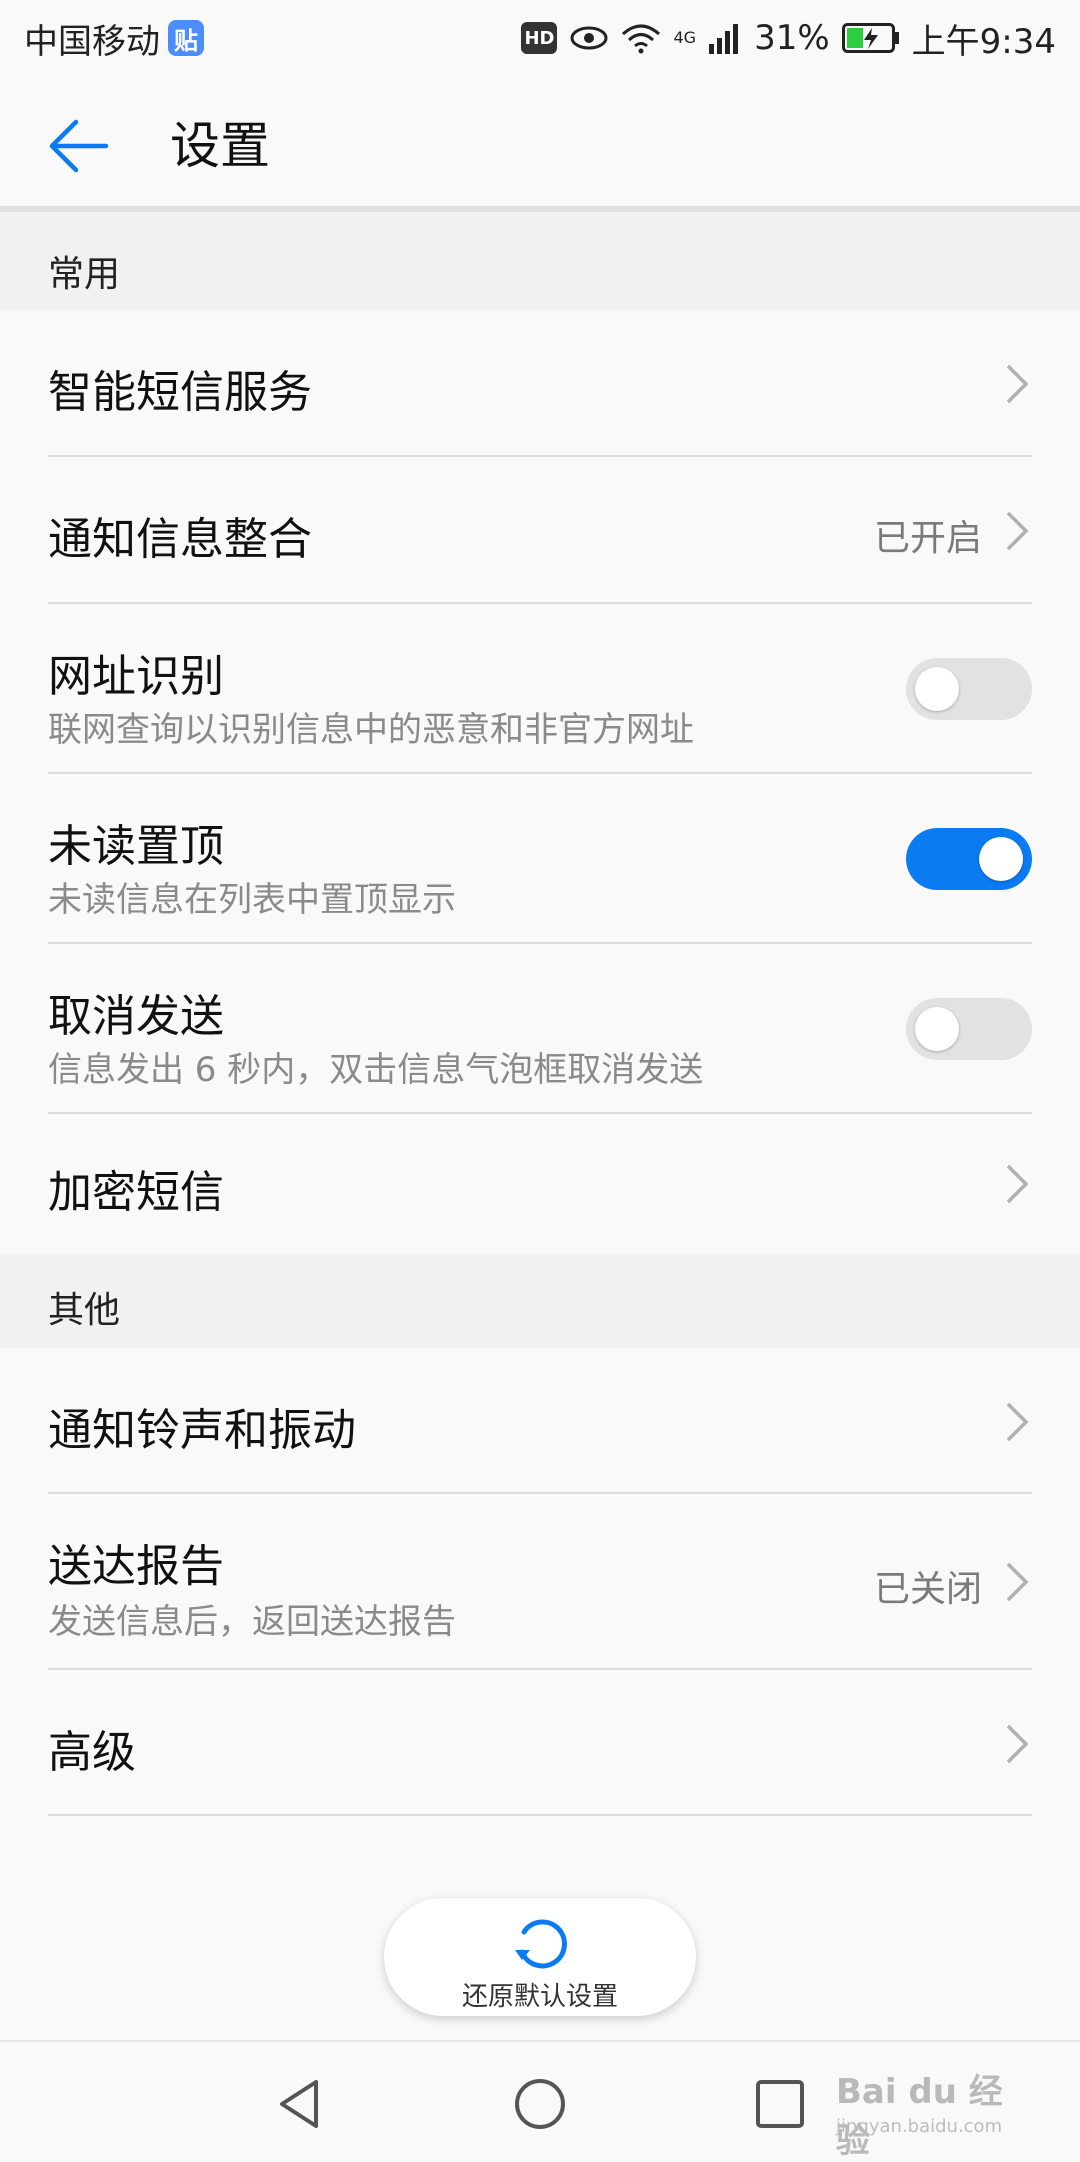 This screenshot has width=1080, height=2162. What do you see at coordinates (969, 689) in the screenshot?
I see `url-recognition-toggle` at bounding box center [969, 689].